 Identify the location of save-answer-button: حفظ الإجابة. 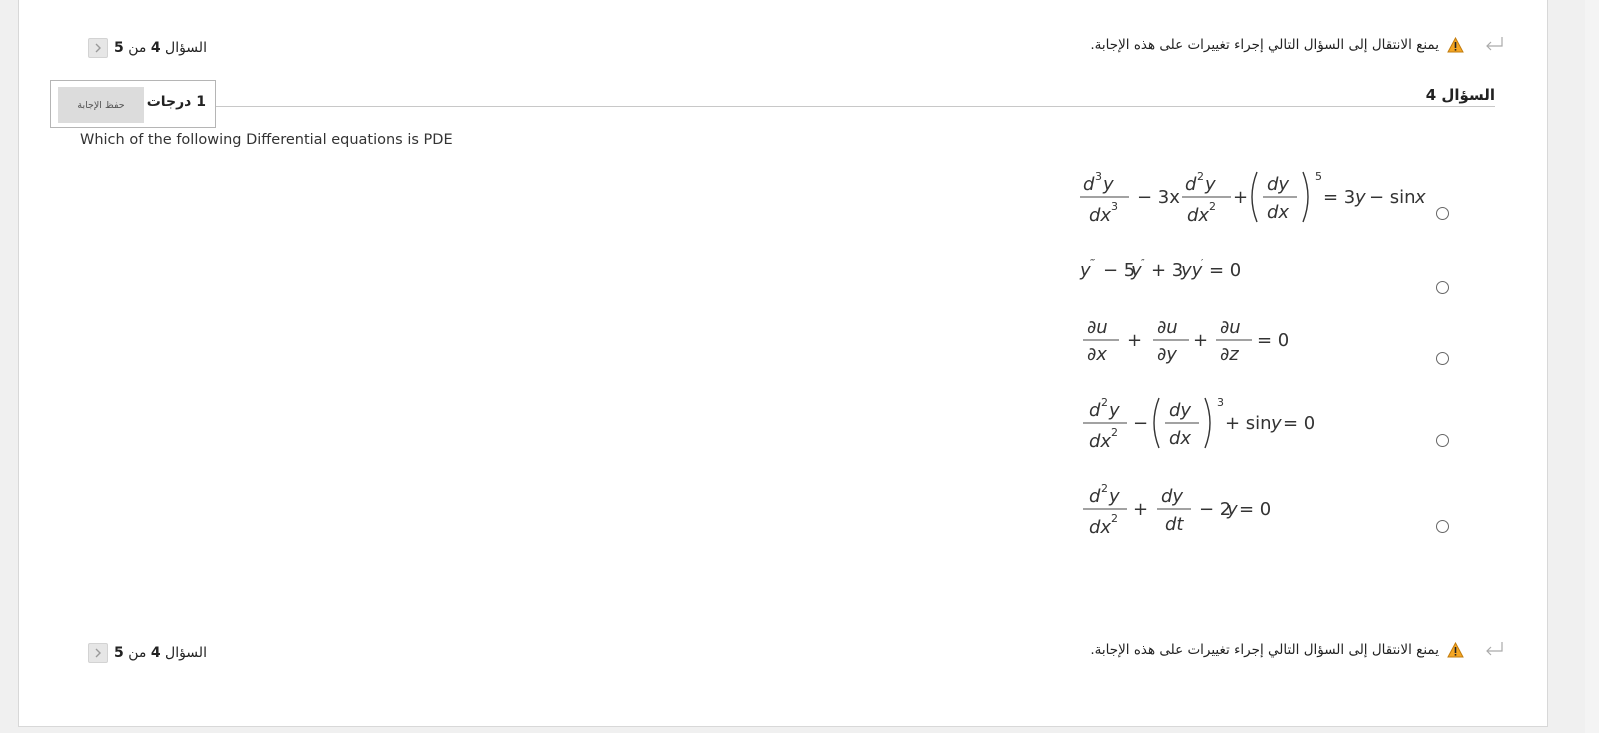
(101, 105).